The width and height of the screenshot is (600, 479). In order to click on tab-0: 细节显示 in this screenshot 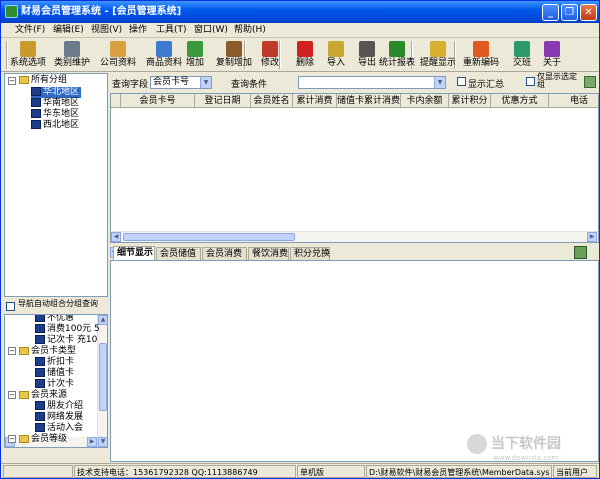, I will do `click(134, 253)`.